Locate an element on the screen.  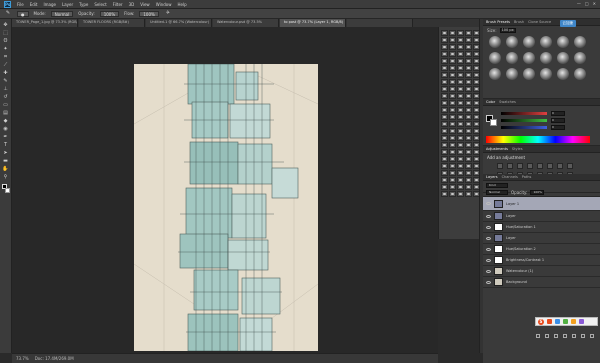
tab-layers: Layers is located at coordinates (492, 177).